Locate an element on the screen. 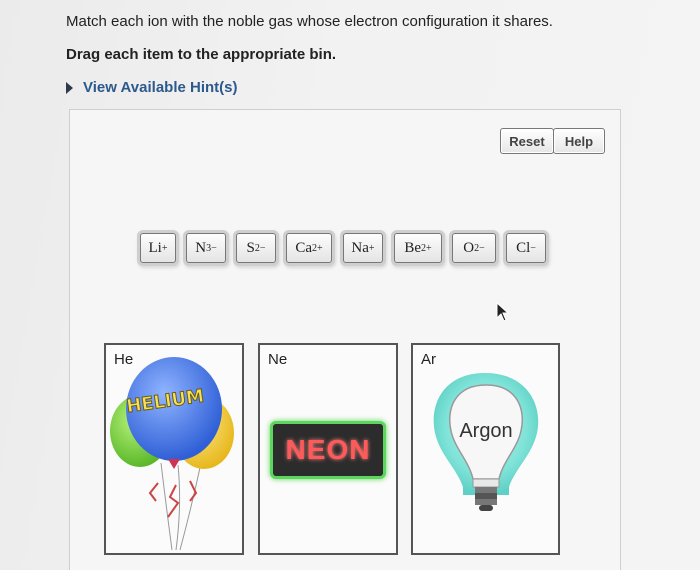 The image size is (700, 570). bin-he: He HELIUM is located at coordinates (174, 449).